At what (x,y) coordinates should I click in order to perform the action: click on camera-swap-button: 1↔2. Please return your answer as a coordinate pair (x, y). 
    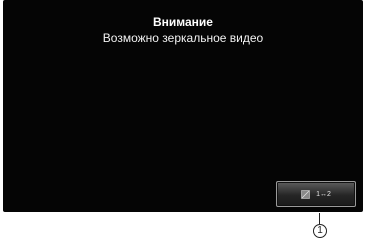
    Looking at the image, I should click on (316, 194).